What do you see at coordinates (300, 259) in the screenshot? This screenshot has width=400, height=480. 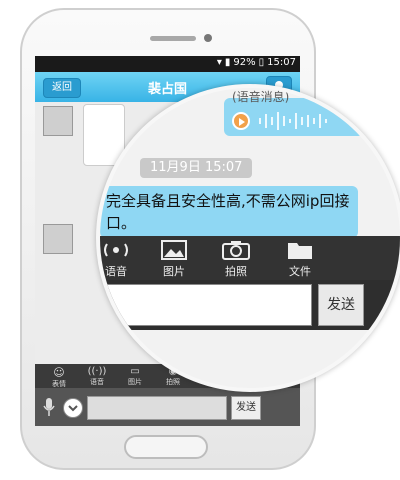 I see `toolbar-item-file: 文件` at bounding box center [300, 259].